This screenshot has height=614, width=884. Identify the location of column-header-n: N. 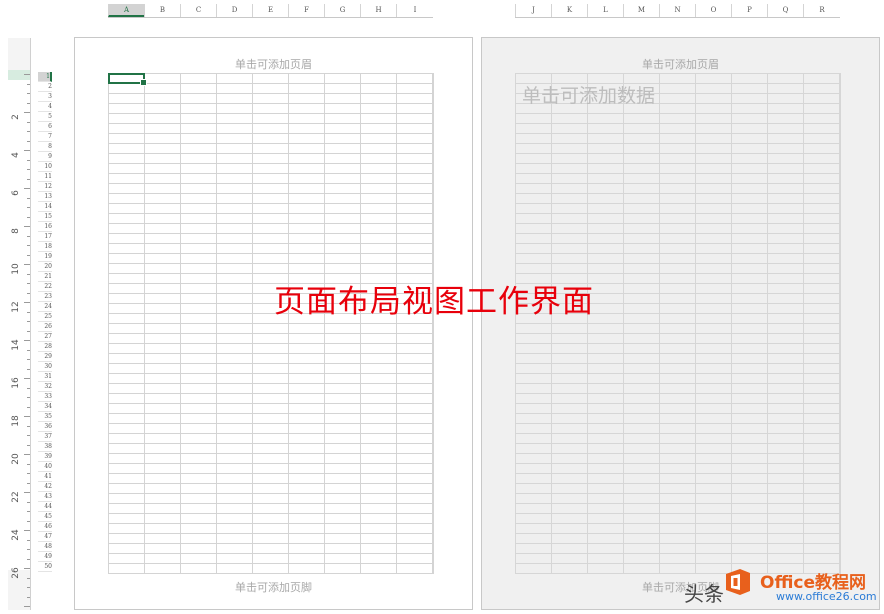
(677, 10).